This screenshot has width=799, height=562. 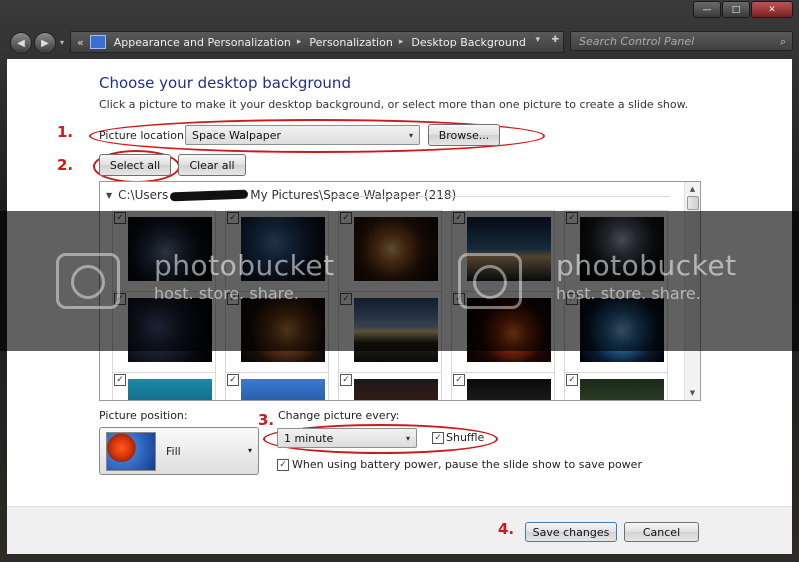 I want to click on refresh-icon: ✚, so click(x=555, y=40).